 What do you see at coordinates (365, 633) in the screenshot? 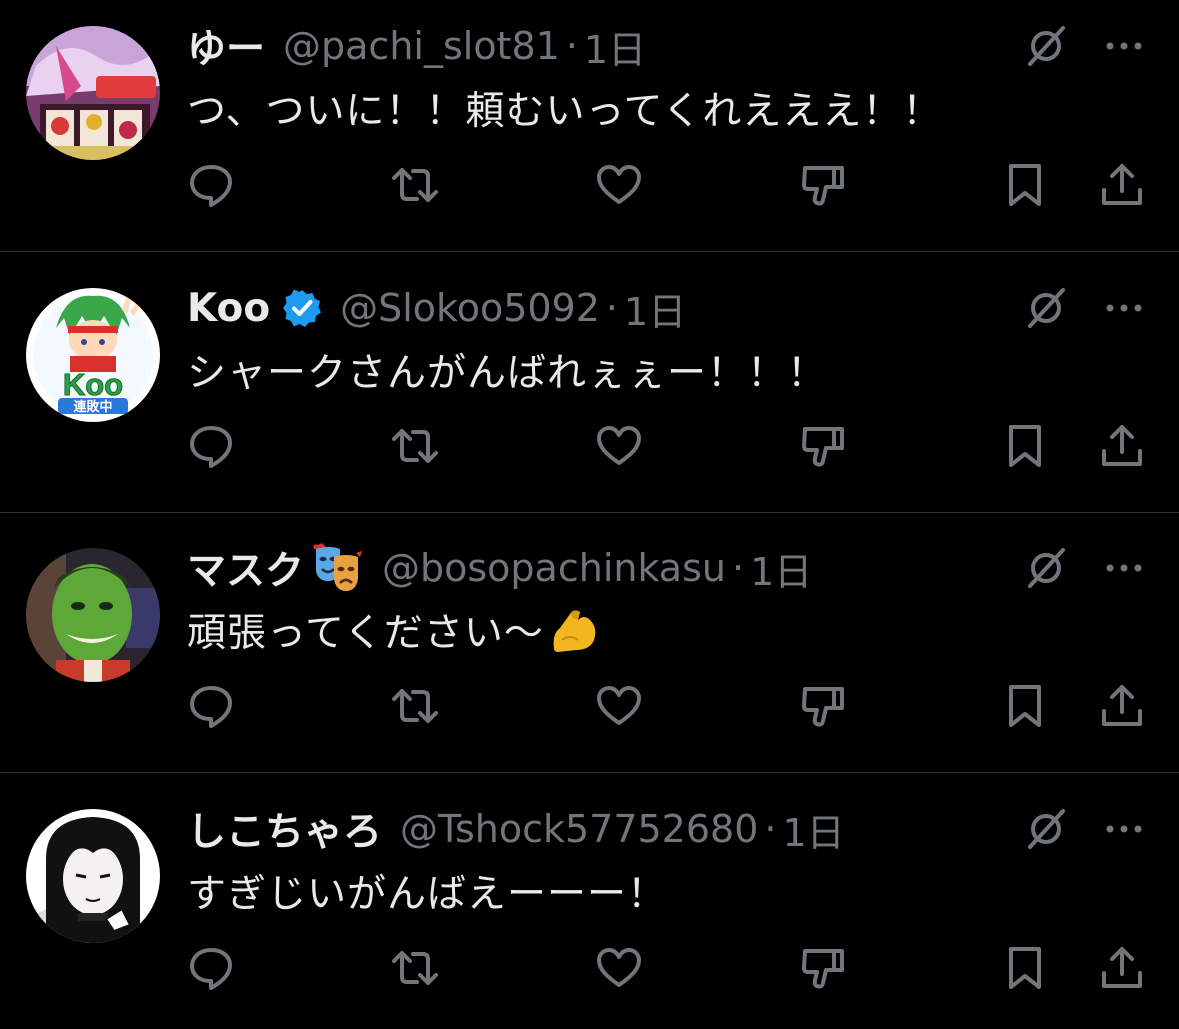
I see `reply-text: 頑張ってください〜` at bounding box center [365, 633].